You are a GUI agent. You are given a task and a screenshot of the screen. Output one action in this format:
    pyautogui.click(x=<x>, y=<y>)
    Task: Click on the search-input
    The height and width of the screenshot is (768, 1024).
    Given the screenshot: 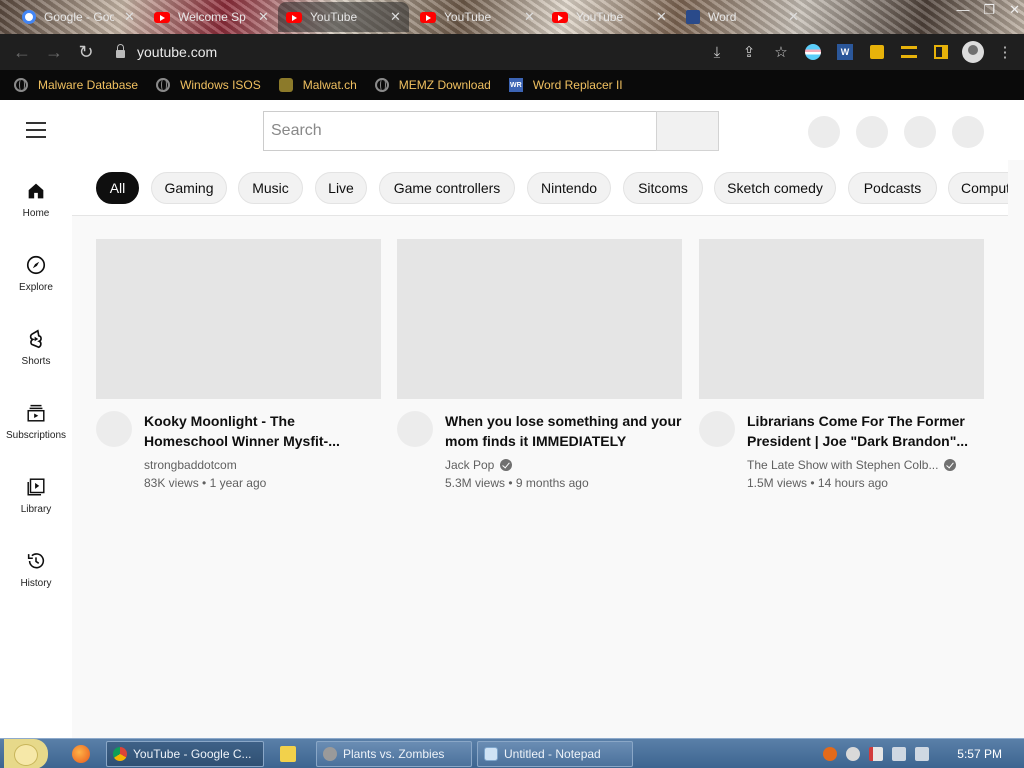 What is the action you would take?
    pyautogui.click(x=460, y=131)
    